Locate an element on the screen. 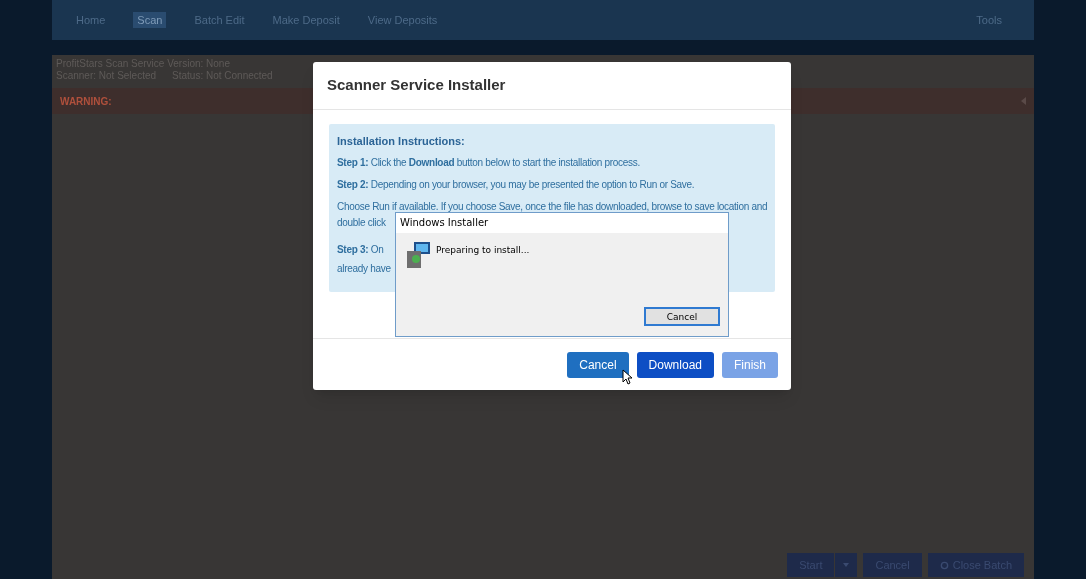  dropdown-button is located at coordinates (846, 565).